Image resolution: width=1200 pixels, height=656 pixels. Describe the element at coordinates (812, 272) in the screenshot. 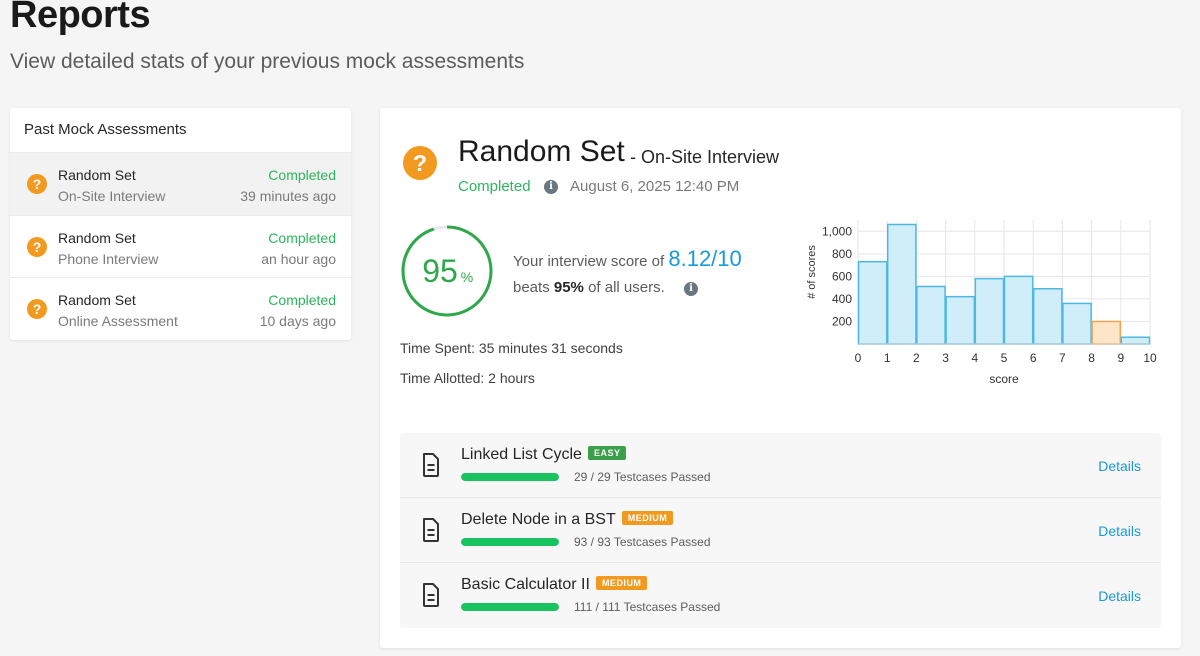

I see `y-axis-label: # of scores` at that location.